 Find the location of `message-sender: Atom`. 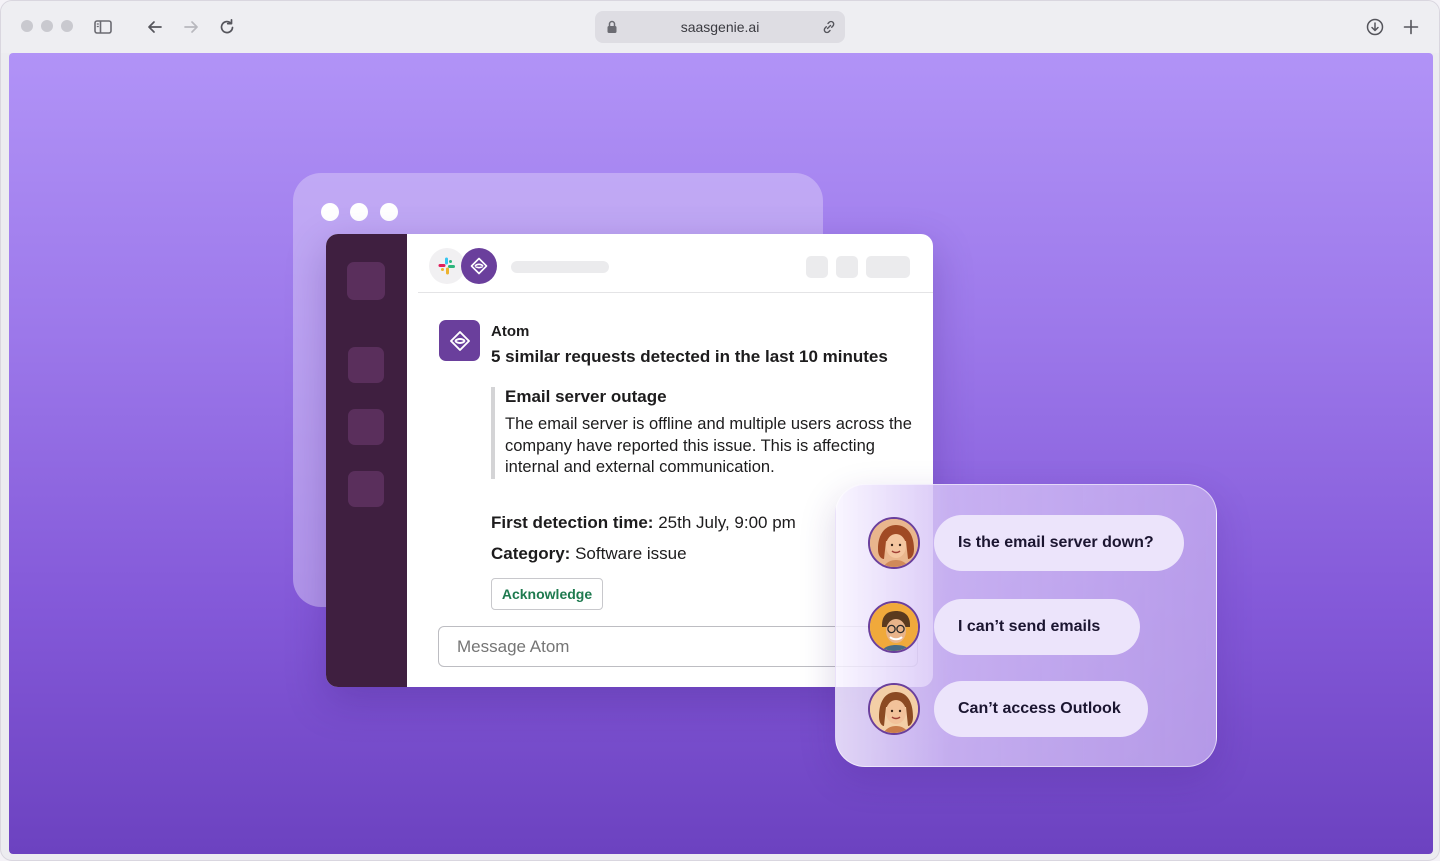

message-sender: Atom is located at coordinates (510, 331).